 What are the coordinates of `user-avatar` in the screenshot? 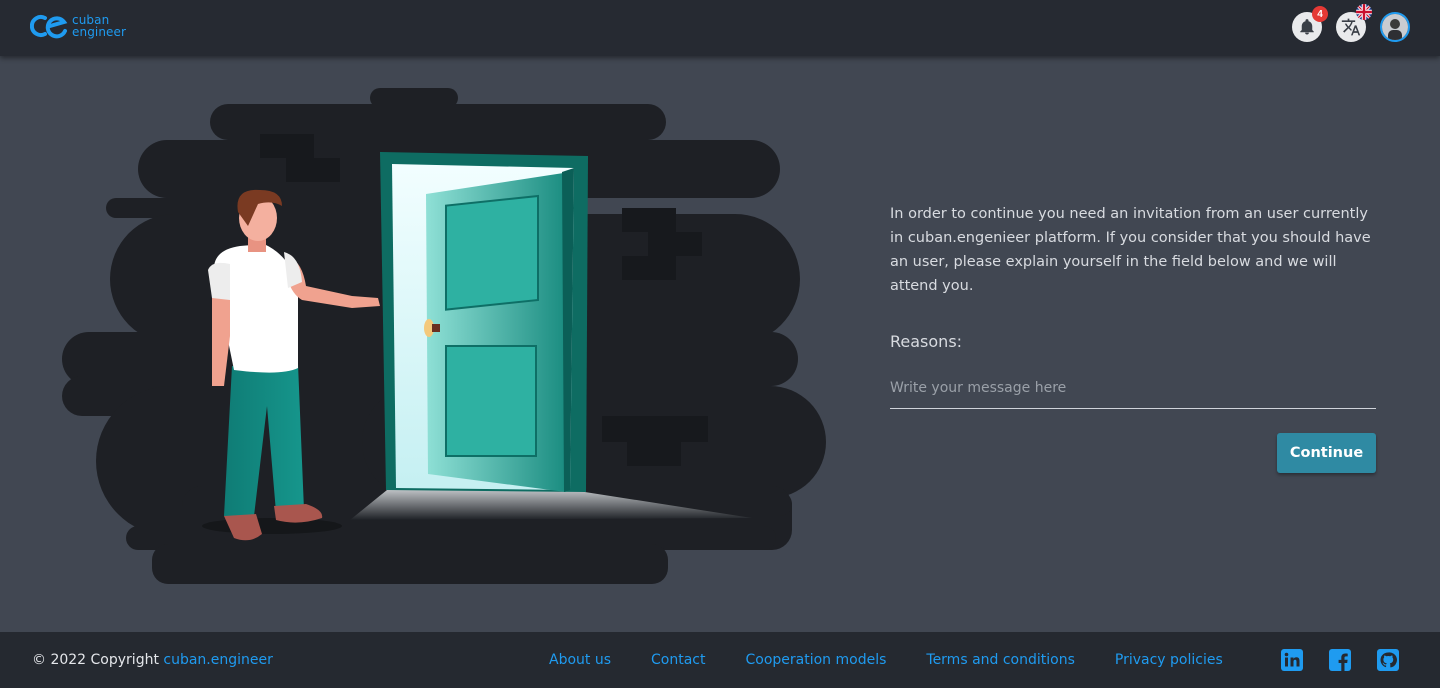 It's located at (1395, 27).